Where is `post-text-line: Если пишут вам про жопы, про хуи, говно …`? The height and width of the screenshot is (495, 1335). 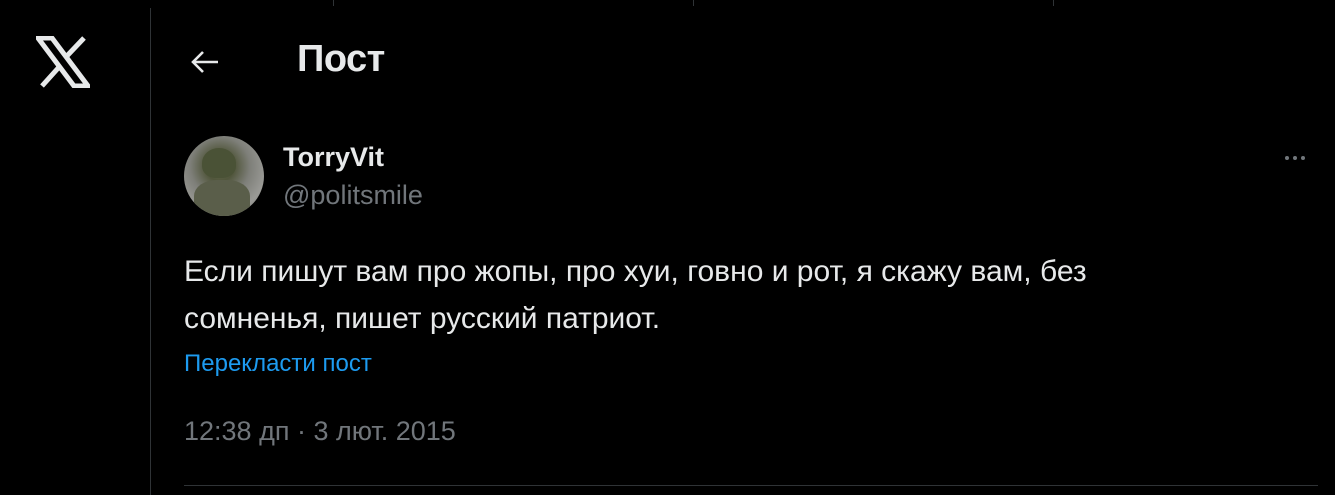
post-text-line: Если пишут вам про жопы, про хуи, говно … is located at coordinates (635, 271).